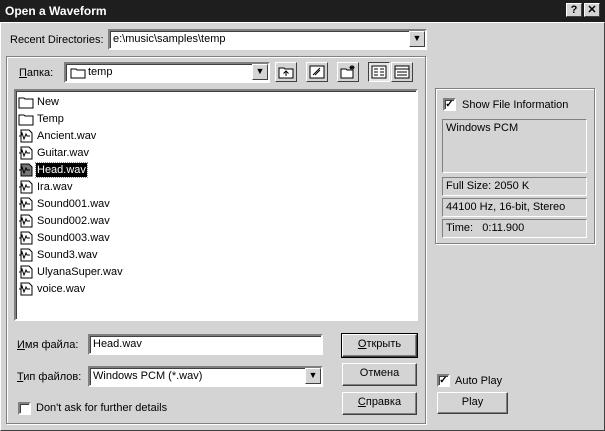  Describe the element at coordinates (514, 186) in the screenshot. I see `full-size-field: Full Size: 2050 K` at that location.